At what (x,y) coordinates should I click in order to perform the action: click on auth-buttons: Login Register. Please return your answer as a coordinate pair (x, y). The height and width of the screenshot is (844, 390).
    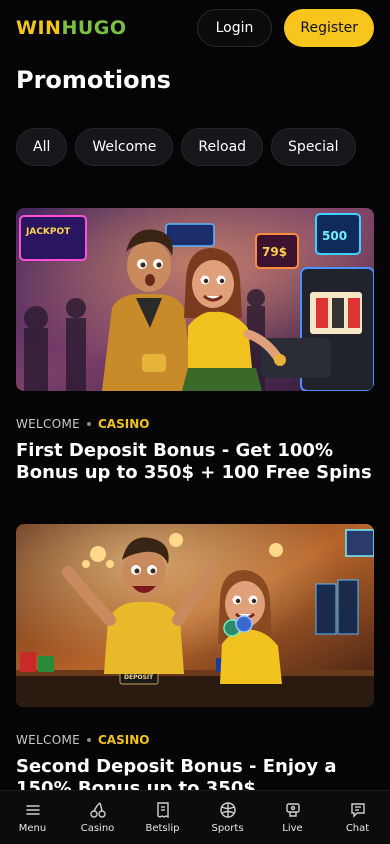
    Looking at the image, I should click on (285, 28).